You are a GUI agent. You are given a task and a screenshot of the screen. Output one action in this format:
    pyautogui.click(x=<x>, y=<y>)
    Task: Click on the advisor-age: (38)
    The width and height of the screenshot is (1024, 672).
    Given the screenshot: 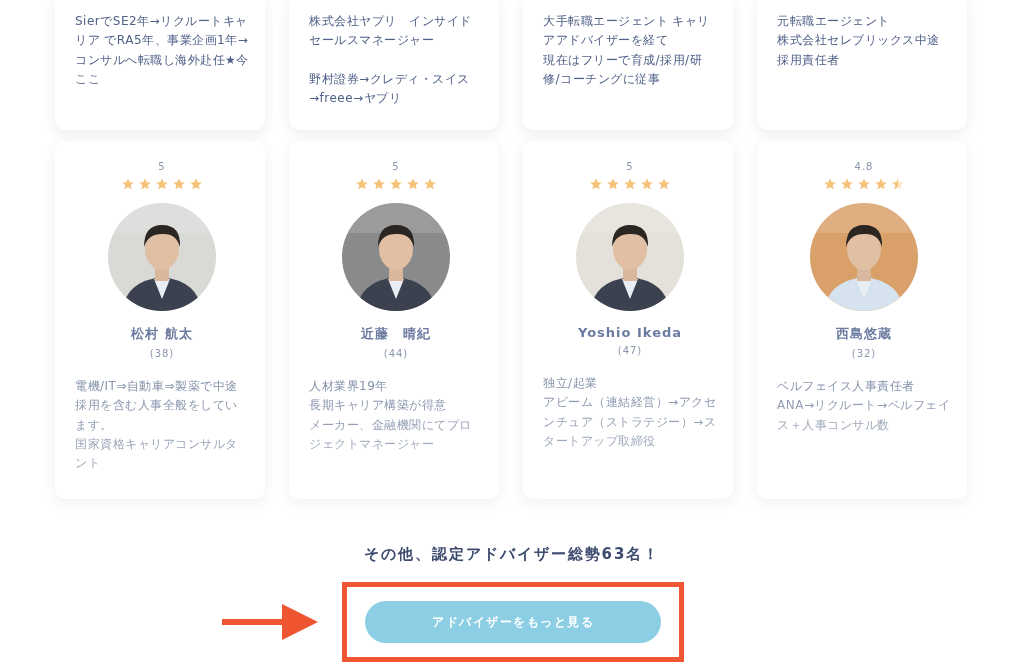 What is the action you would take?
    pyautogui.click(x=162, y=353)
    